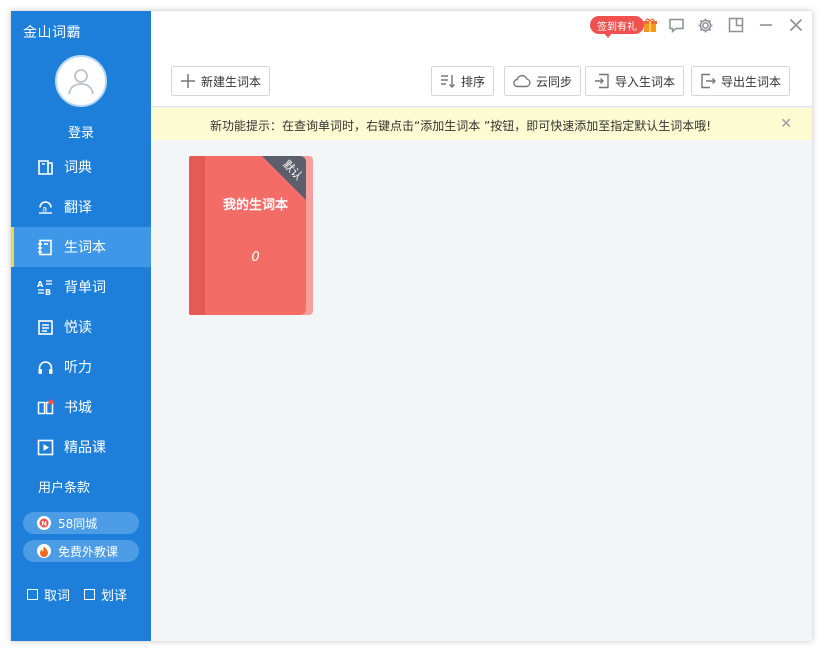 The height and width of the screenshot is (652, 822). I want to click on sidebar-item-label: 词典, so click(78, 168).